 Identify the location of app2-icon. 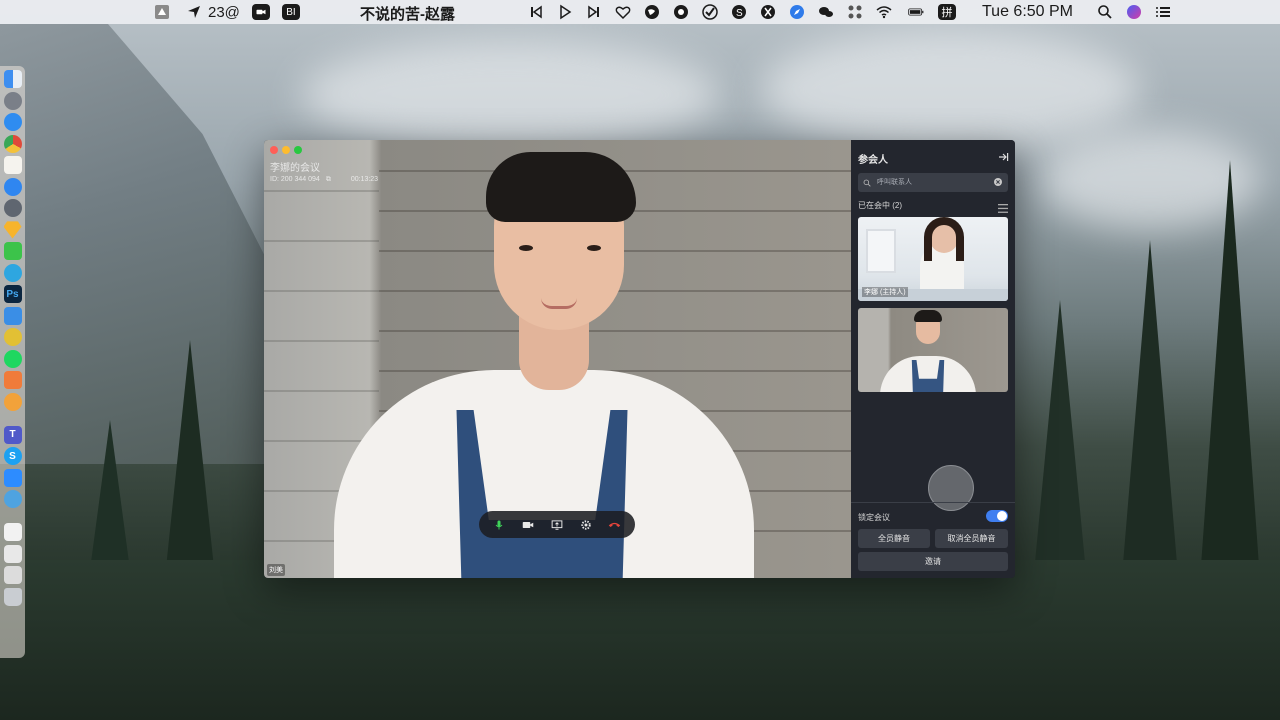
(768, 12).